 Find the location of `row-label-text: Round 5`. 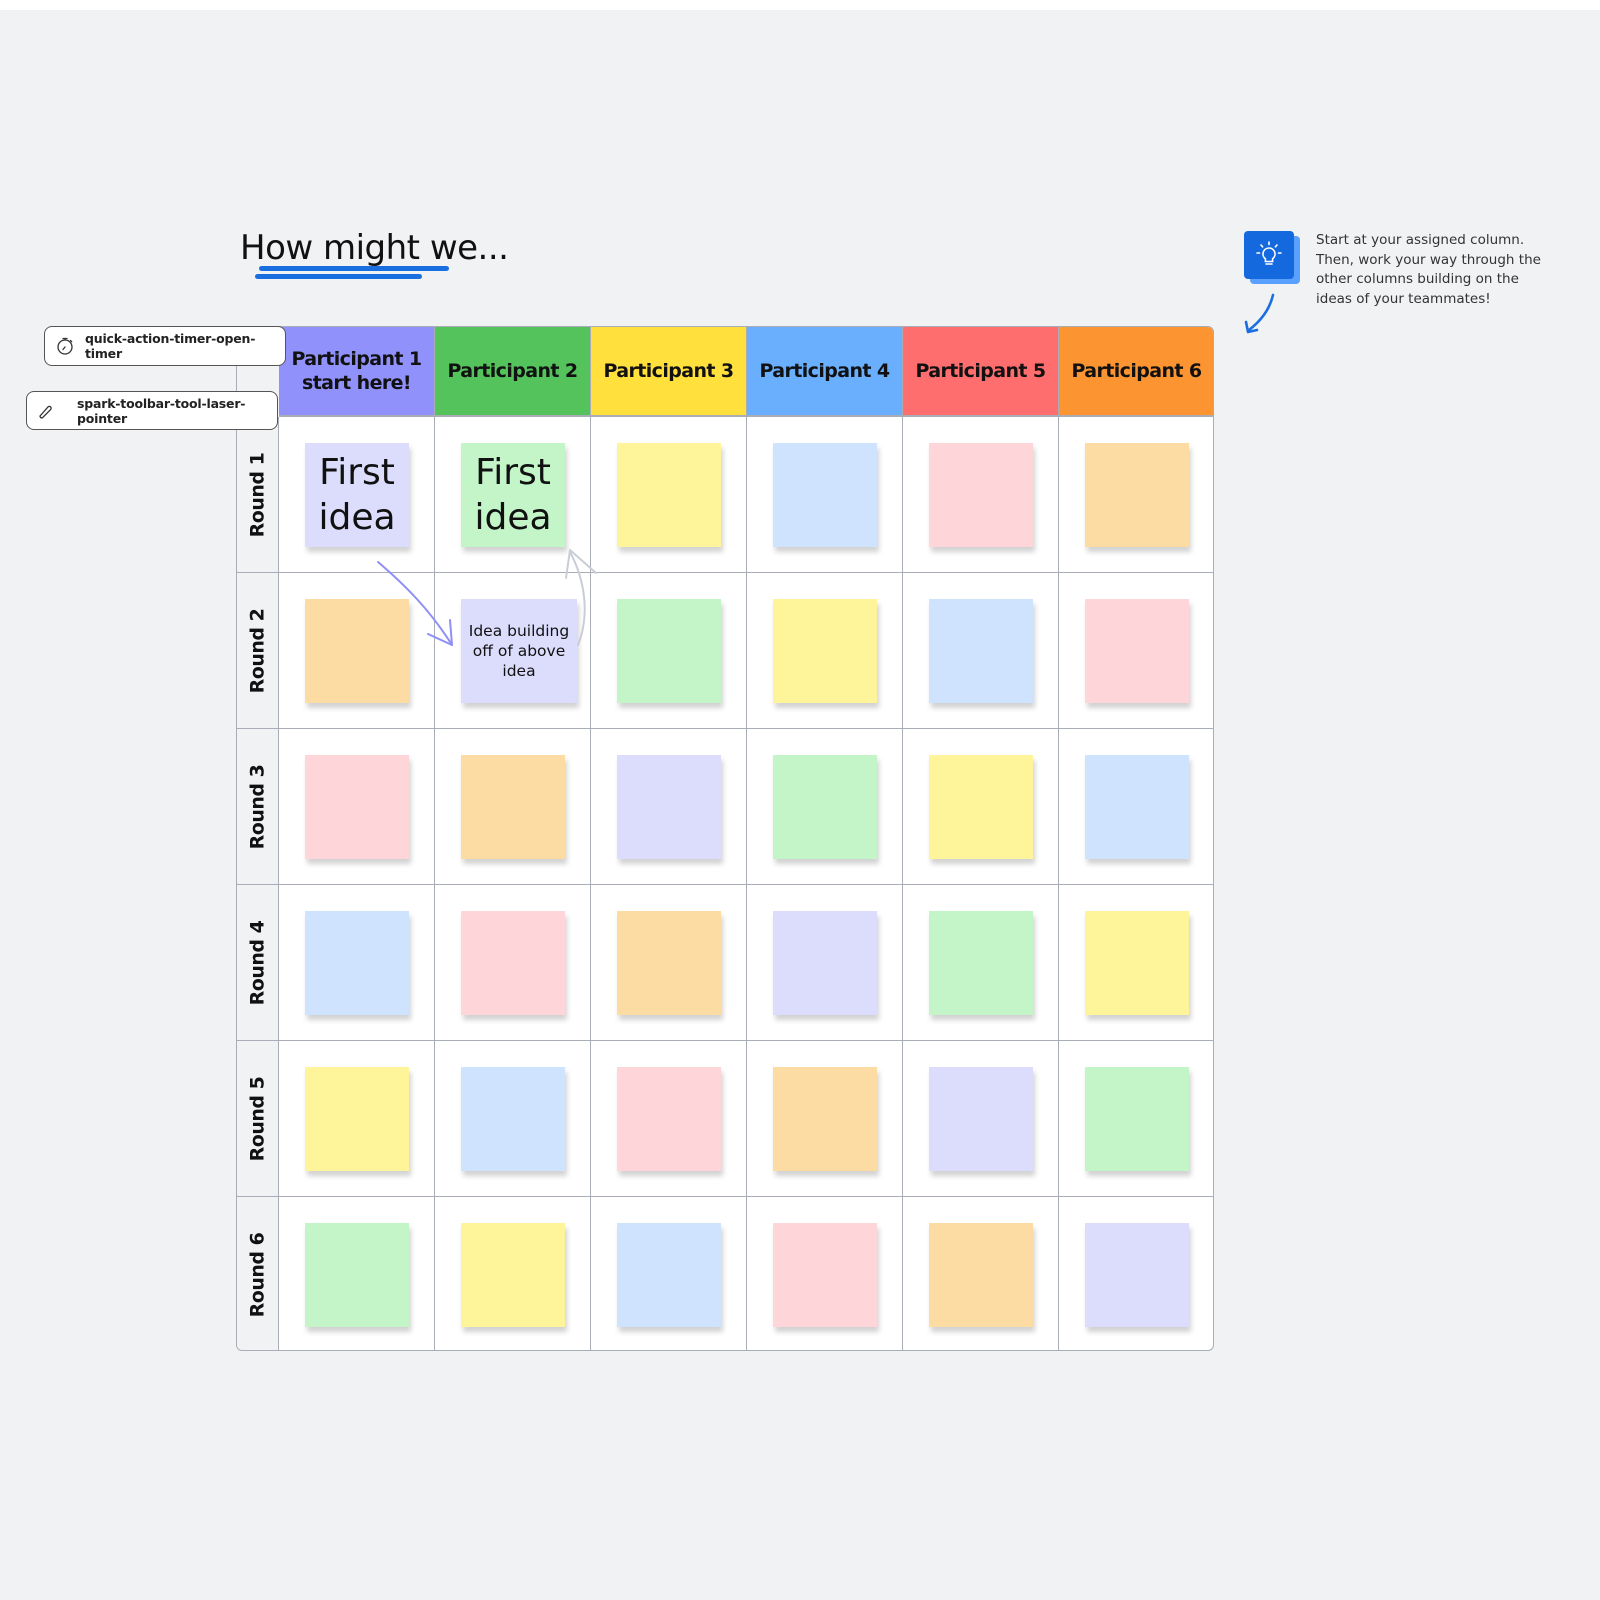

row-label-text: Round 5 is located at coordinates (257, 1118).